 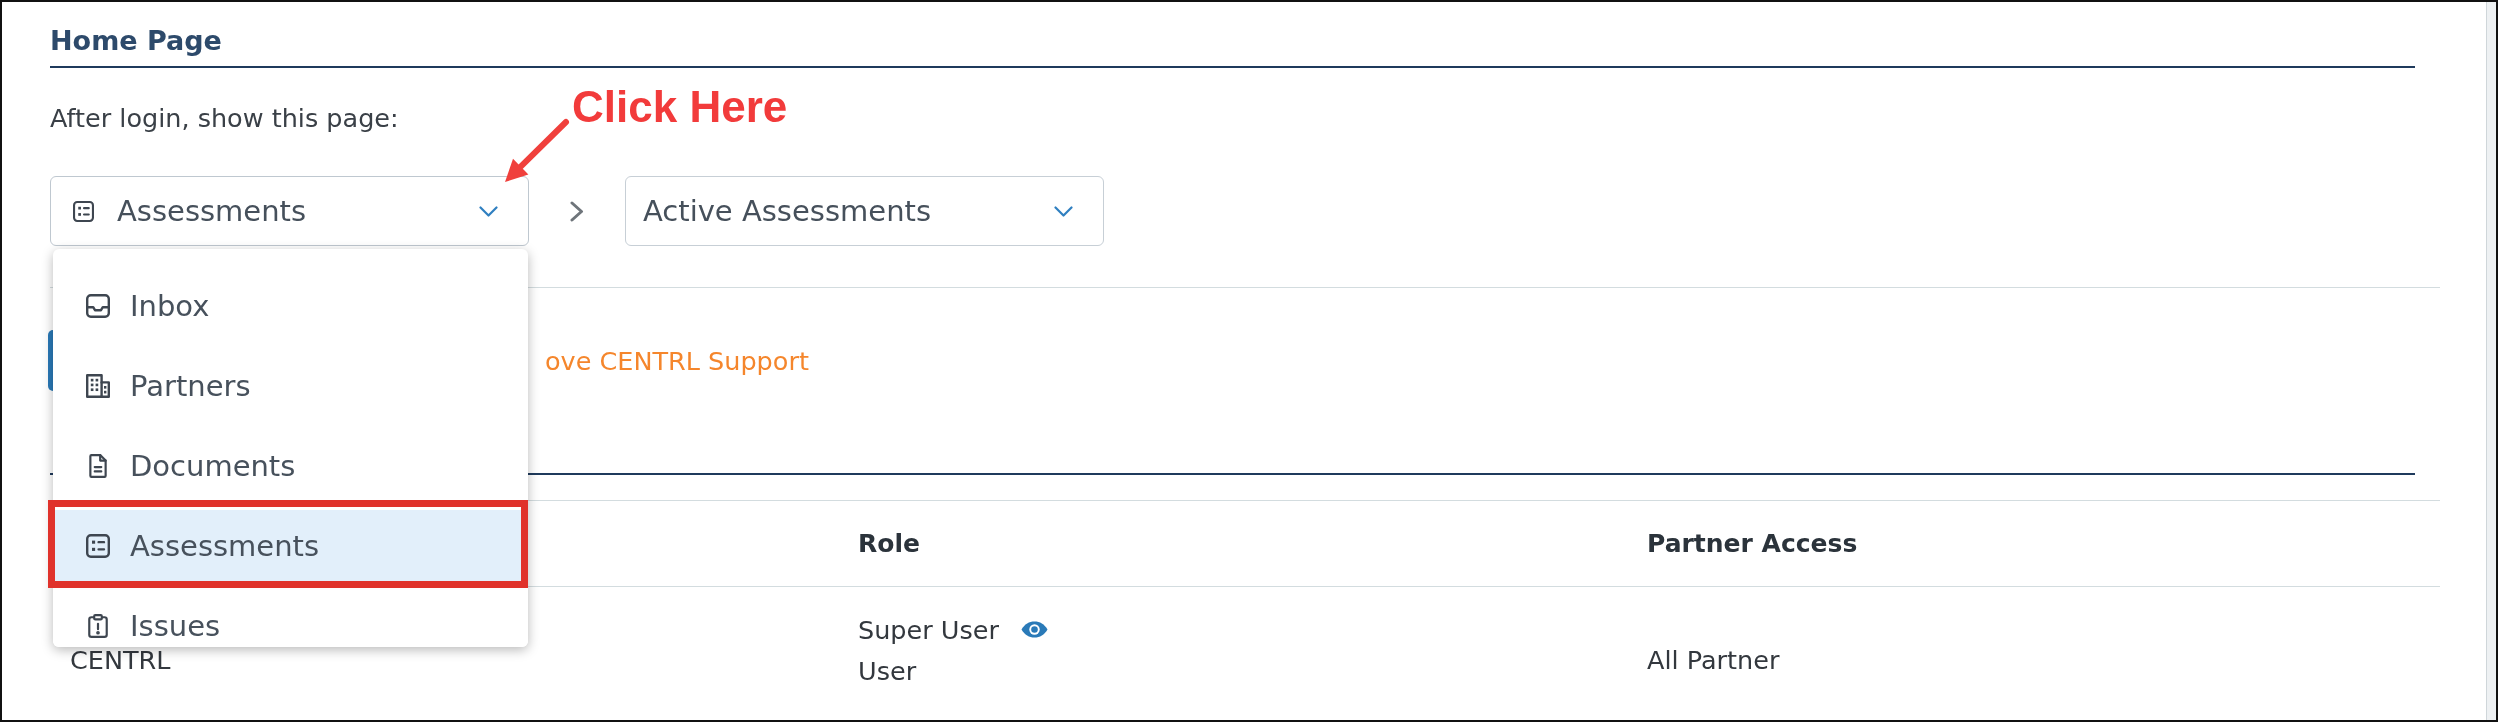 I want to click on chevron-right-icon, so click(x=577, y=211).